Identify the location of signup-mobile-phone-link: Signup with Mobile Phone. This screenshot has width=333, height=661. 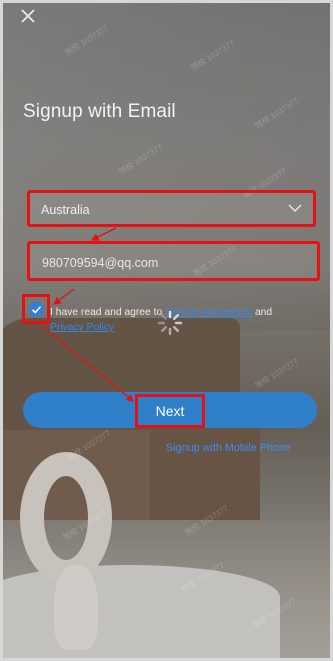
(228, 448).